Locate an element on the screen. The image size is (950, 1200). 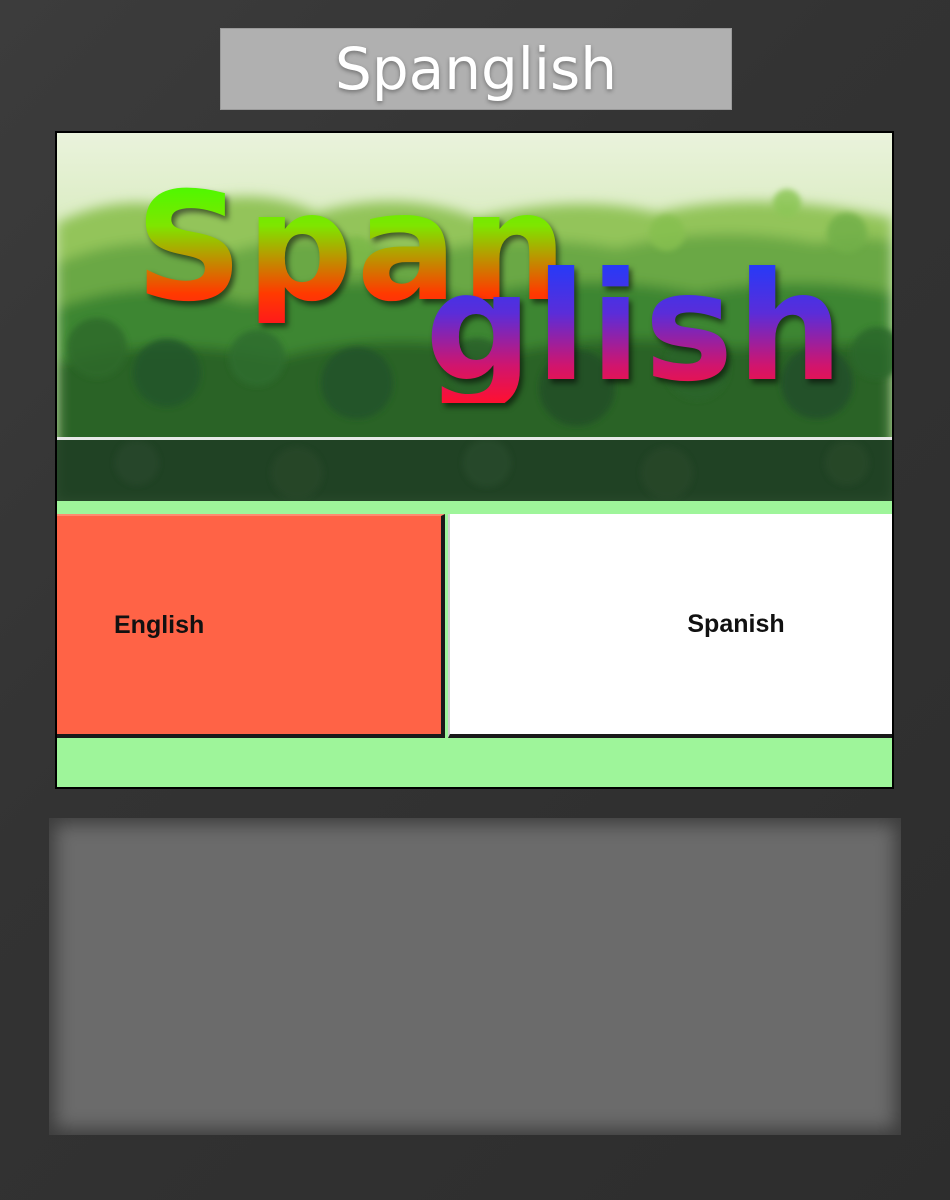
spanish-button: Spanish is located at coordinates (670, 626).